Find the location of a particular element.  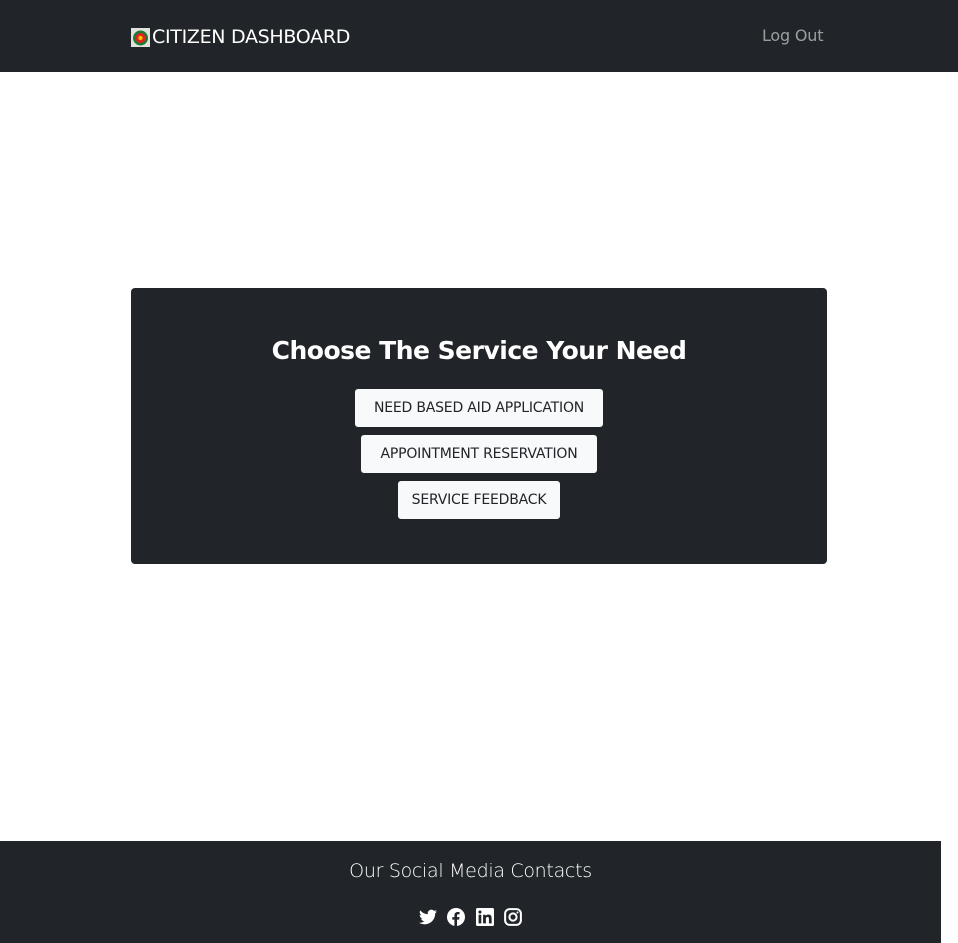

logout-link: Log Out is located at coordinates (792, 35).